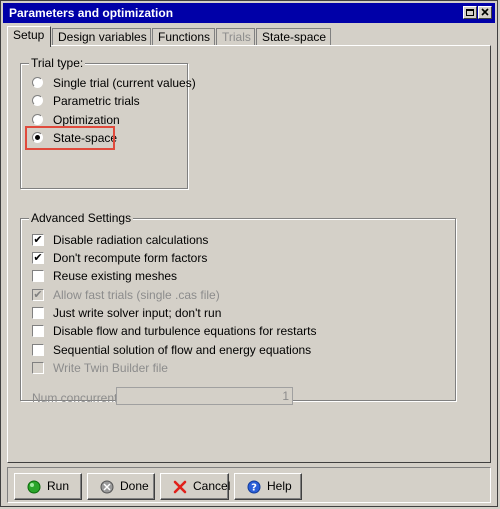 Image resolution: width=500 pixels, height=509 pixels. I want to click on tab-label: Setup, so click(29, 35).